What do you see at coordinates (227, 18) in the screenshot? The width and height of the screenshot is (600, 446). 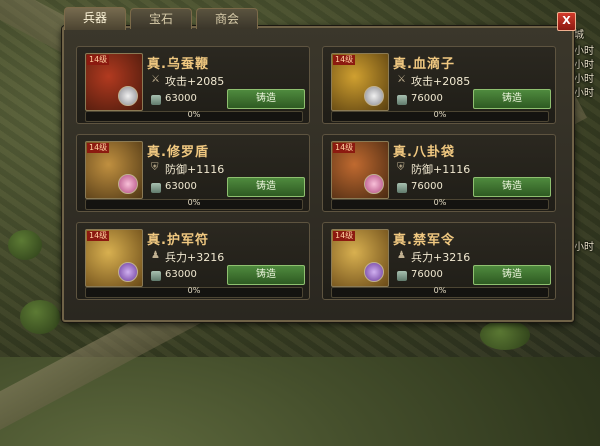 I see `tab-shop: 商会` at bounding box center [227, 18].